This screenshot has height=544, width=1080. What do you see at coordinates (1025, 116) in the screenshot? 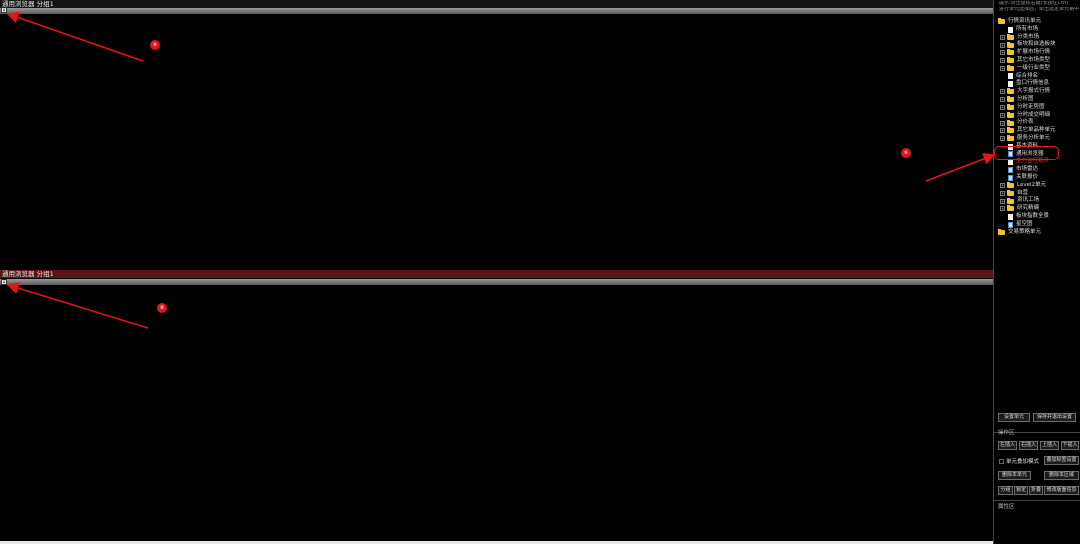
I see `tree-item: + 分时成交明细` at bounding box center [1025, 116].